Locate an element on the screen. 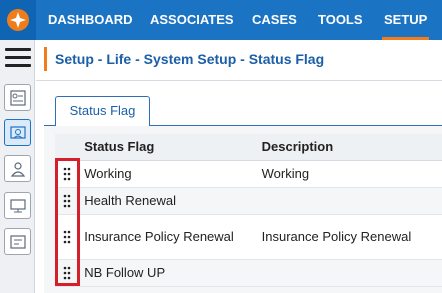 The width and height of the screenshot is (442, 293). cell-status-flag: Working is located at coordinates (167, 174).